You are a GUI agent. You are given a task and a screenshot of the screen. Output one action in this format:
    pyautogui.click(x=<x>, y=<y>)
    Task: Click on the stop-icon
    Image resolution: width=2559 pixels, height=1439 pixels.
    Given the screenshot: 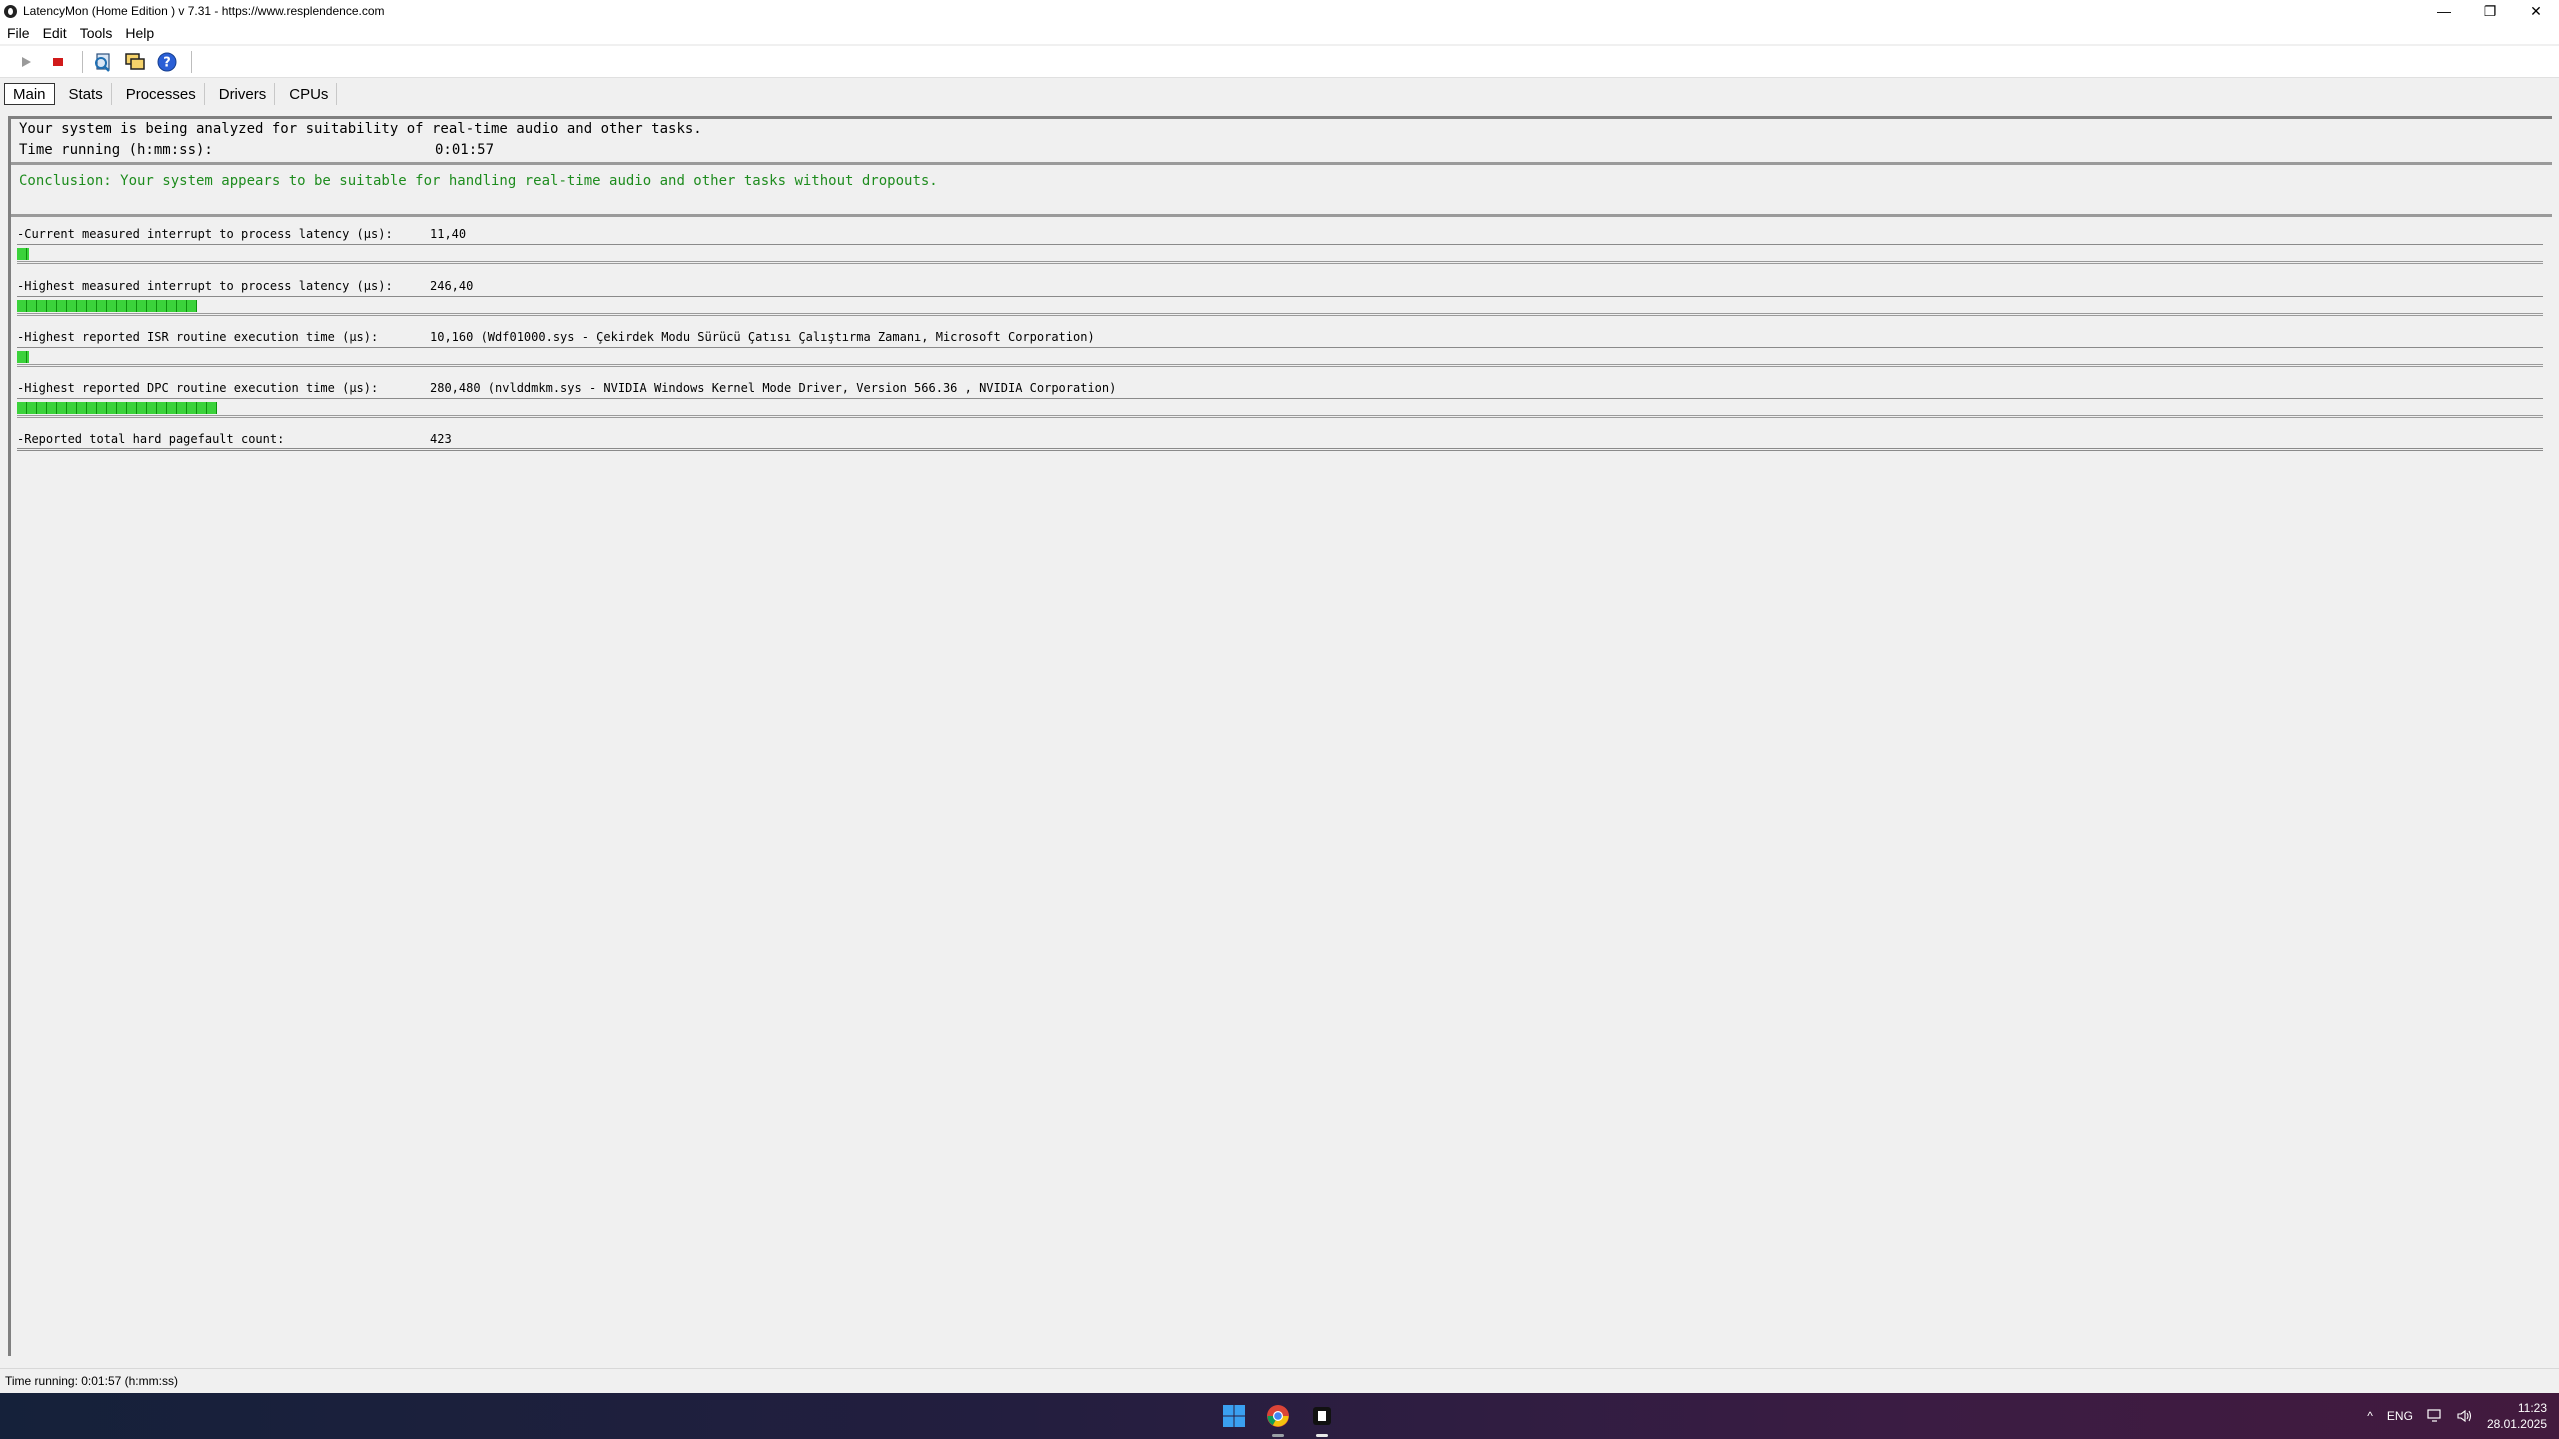 What is the action you would take?
    pyautogui.click(x=58, y=61)
    